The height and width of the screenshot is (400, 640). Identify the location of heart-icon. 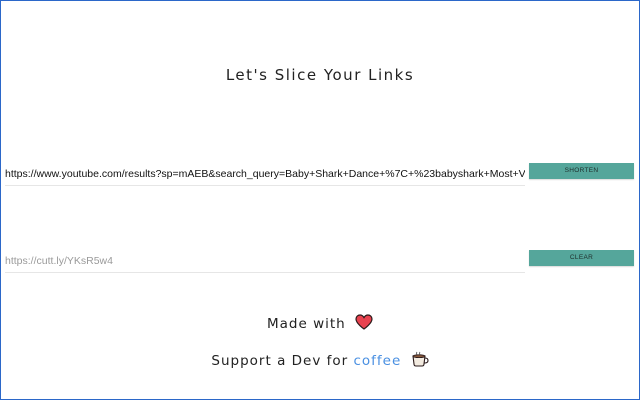
(364, 322).